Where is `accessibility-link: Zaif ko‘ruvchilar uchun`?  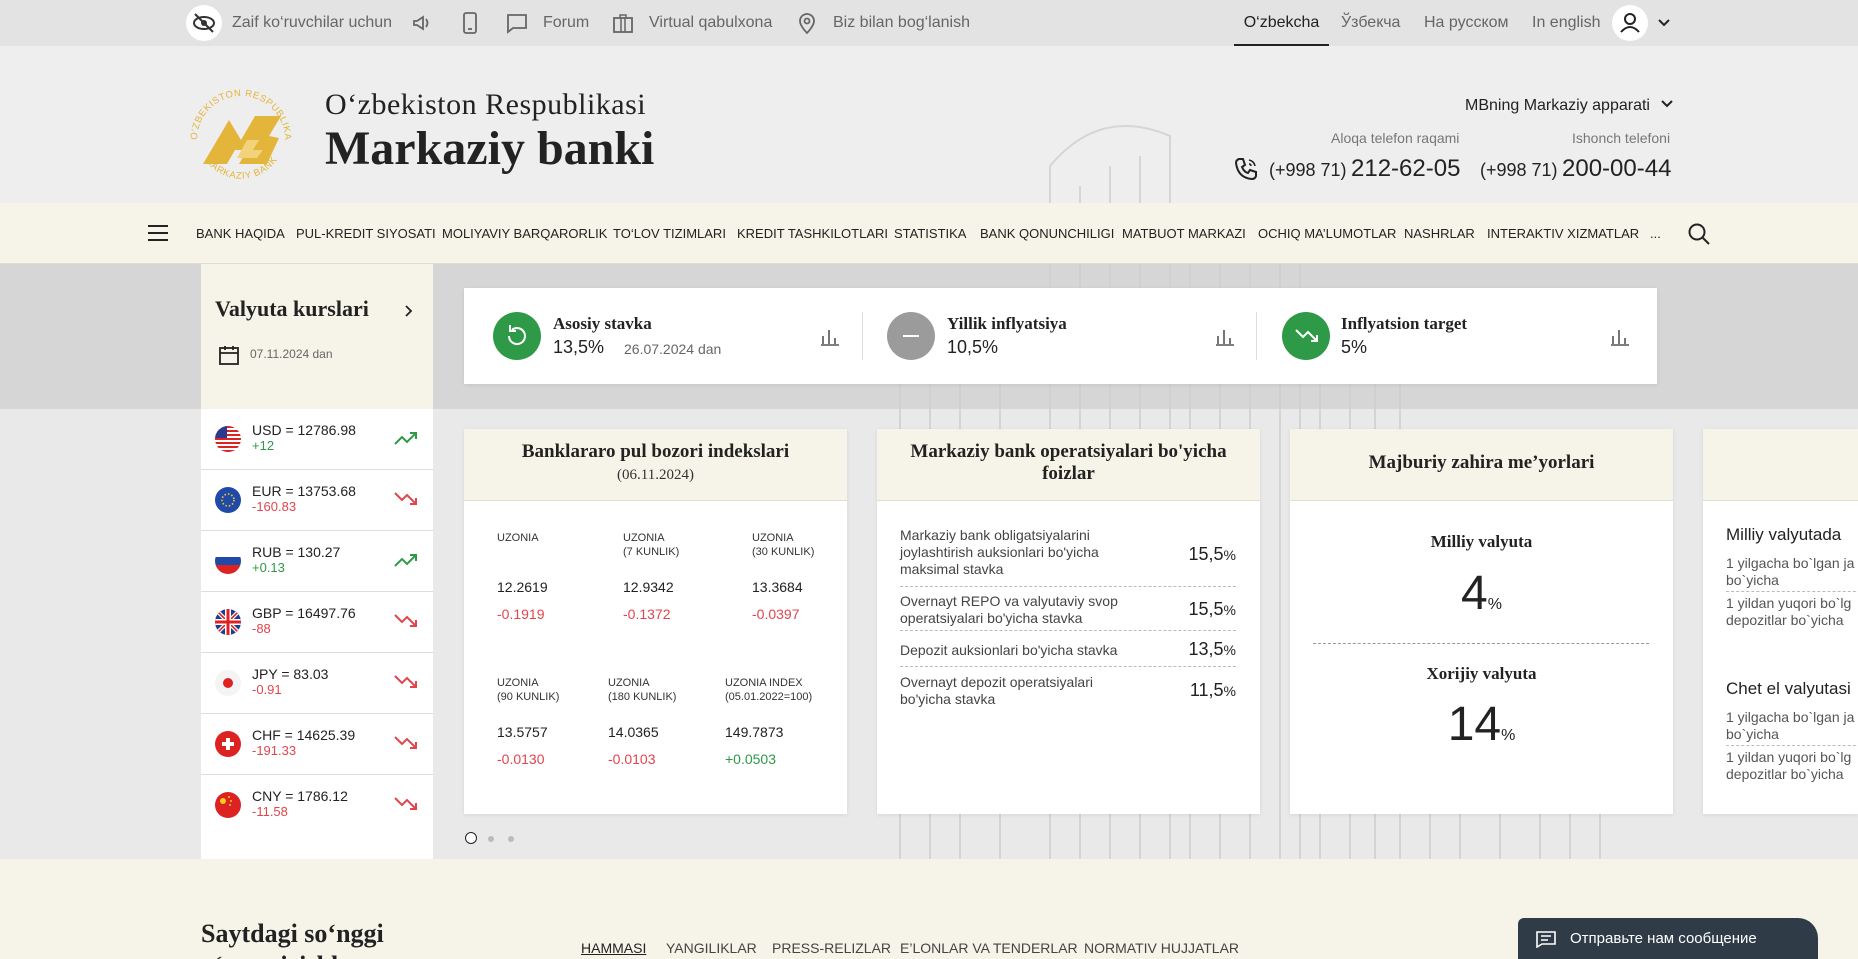
accessibility-link: Zaif ko‘ruvchilar uchun is located at coordinates (289, 23).